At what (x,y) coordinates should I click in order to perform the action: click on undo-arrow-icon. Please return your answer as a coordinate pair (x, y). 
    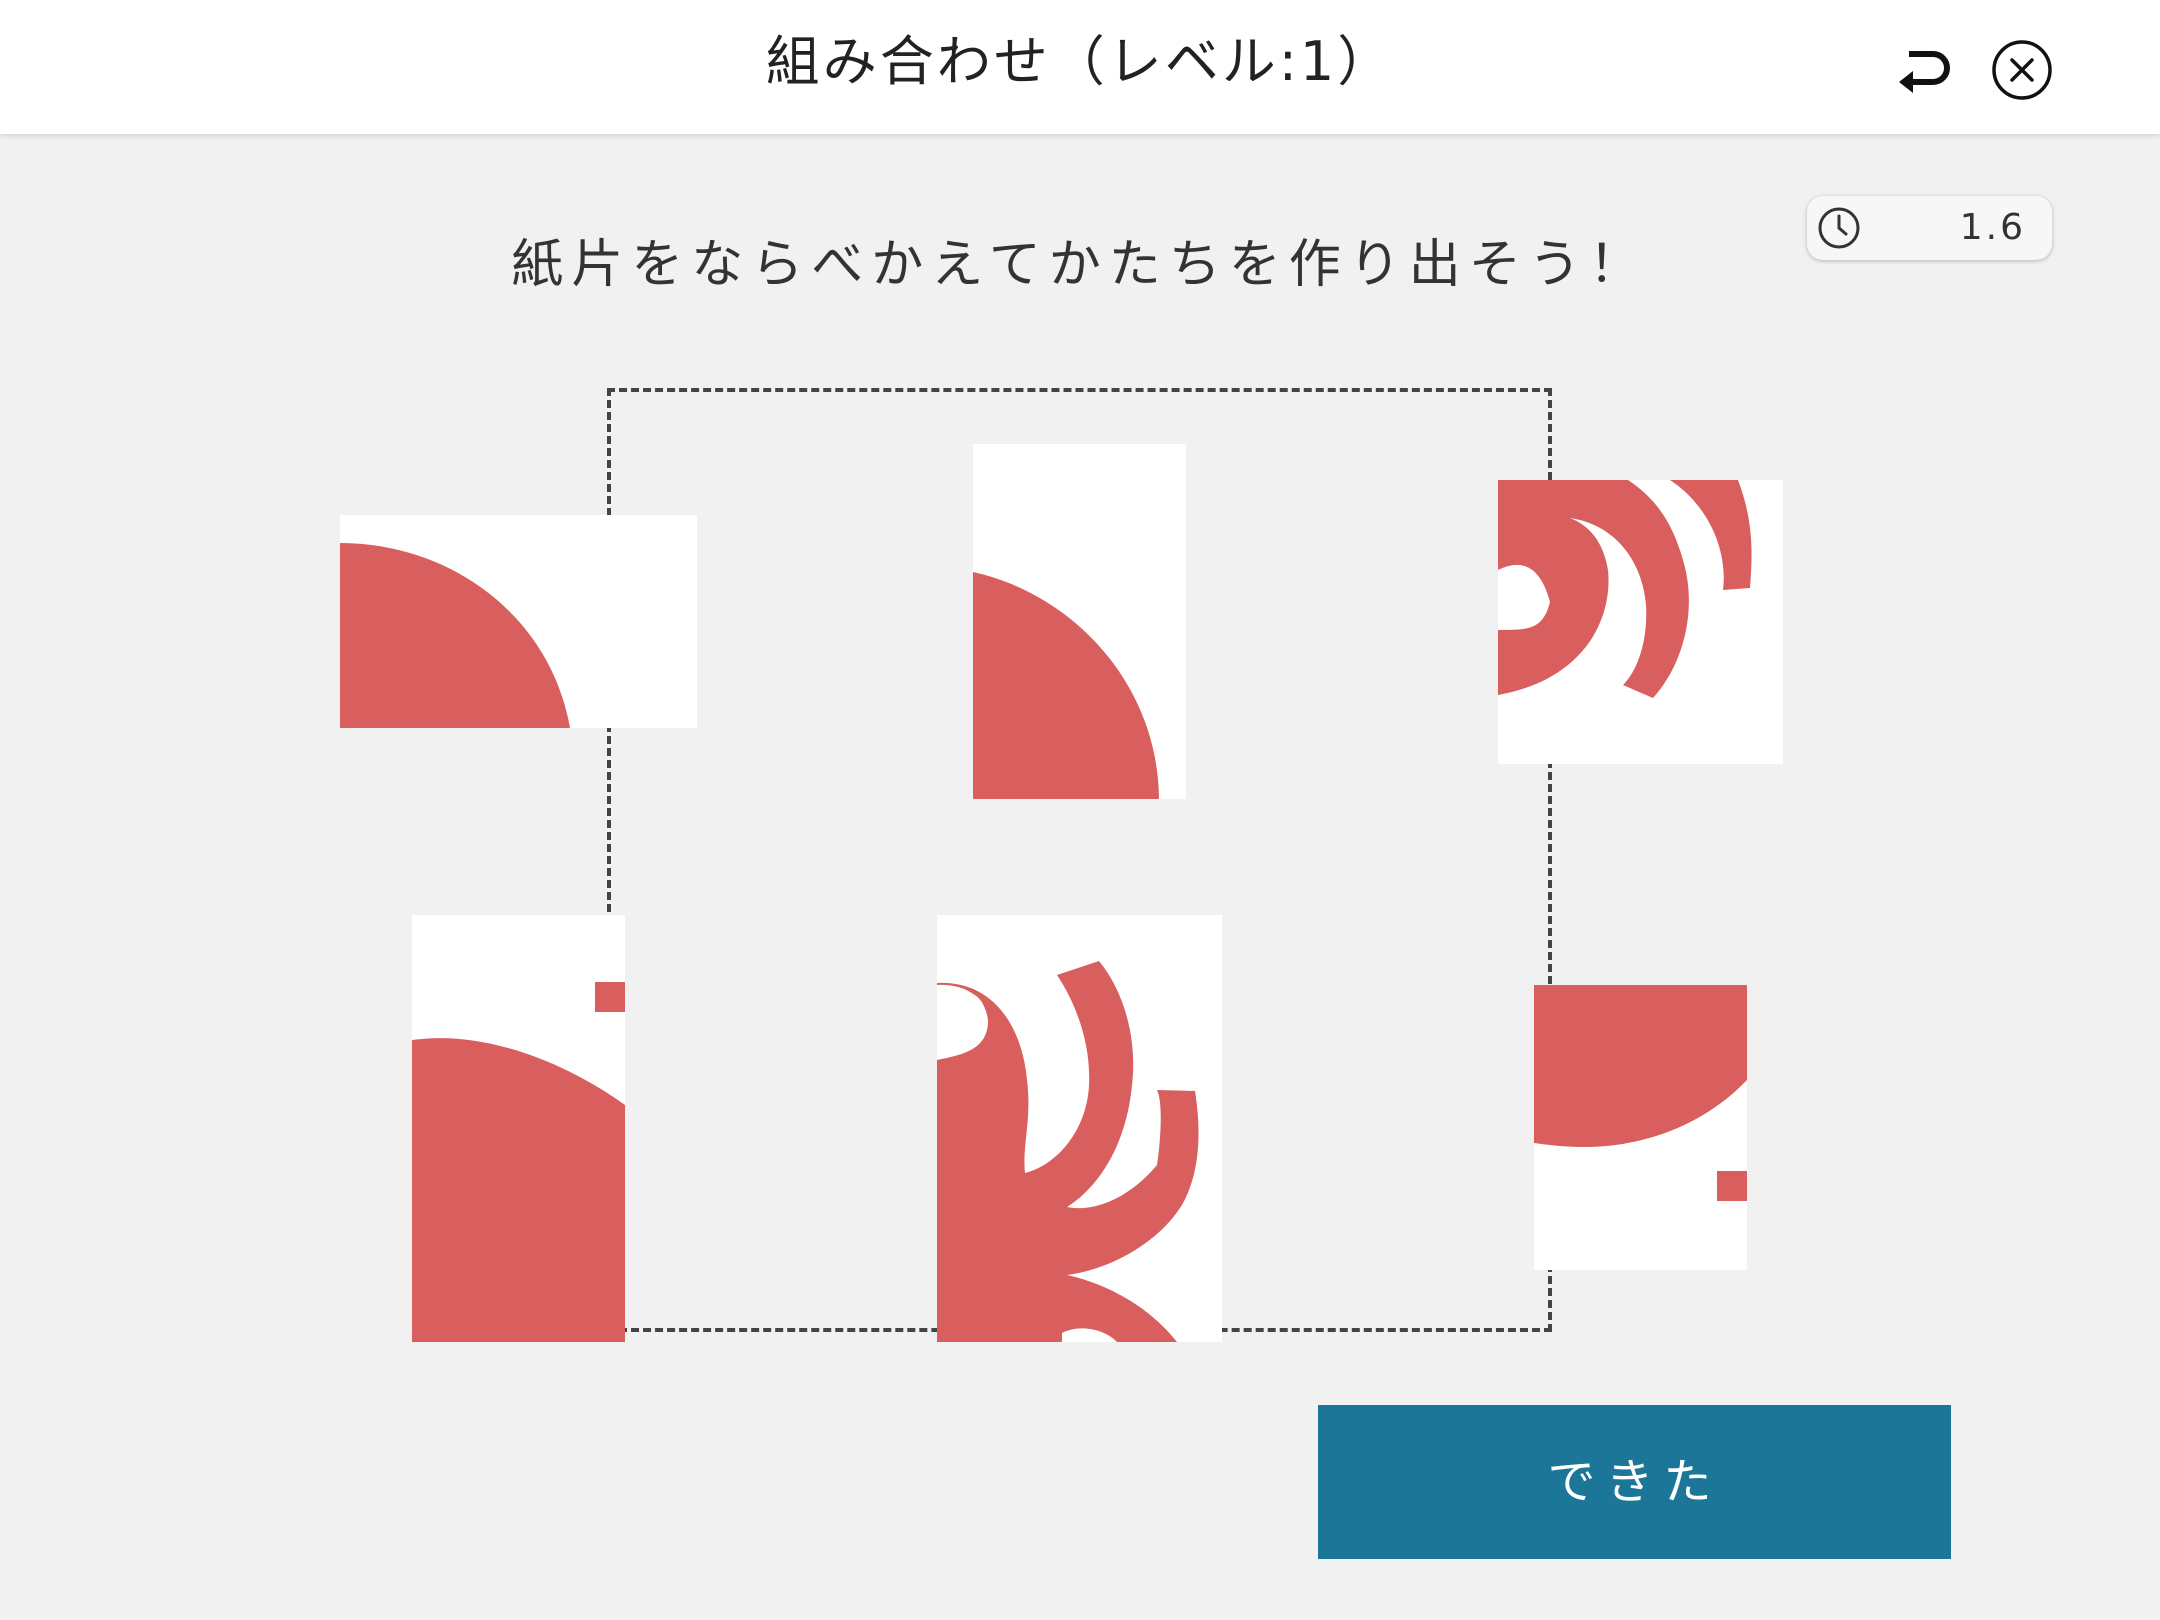
    Looking at the image, I should click on (1924, 72).